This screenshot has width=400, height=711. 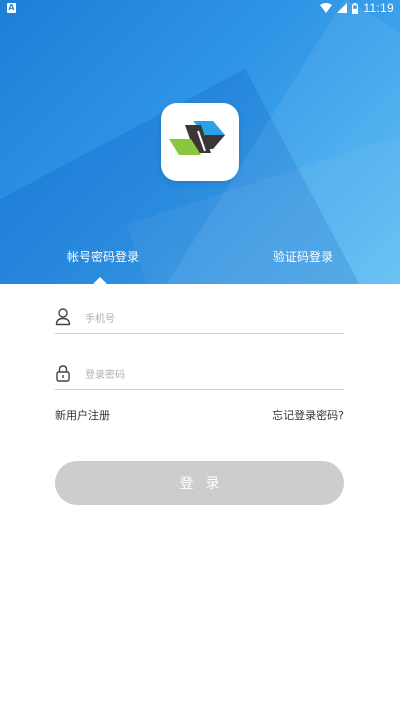 What do you see at coordinates (200, 9) in the screenshot?
I see `status-bar: A 11:19` at bounding box center [200, 9].